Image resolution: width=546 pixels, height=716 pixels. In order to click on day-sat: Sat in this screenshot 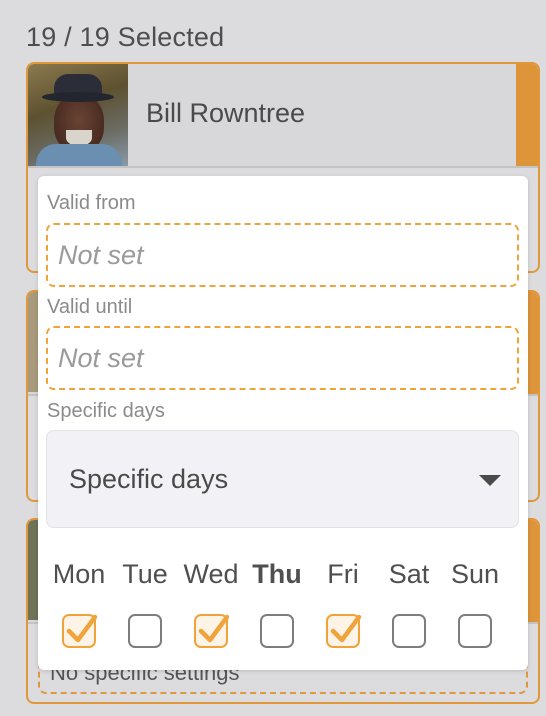, I will do `click(409, 601)`.